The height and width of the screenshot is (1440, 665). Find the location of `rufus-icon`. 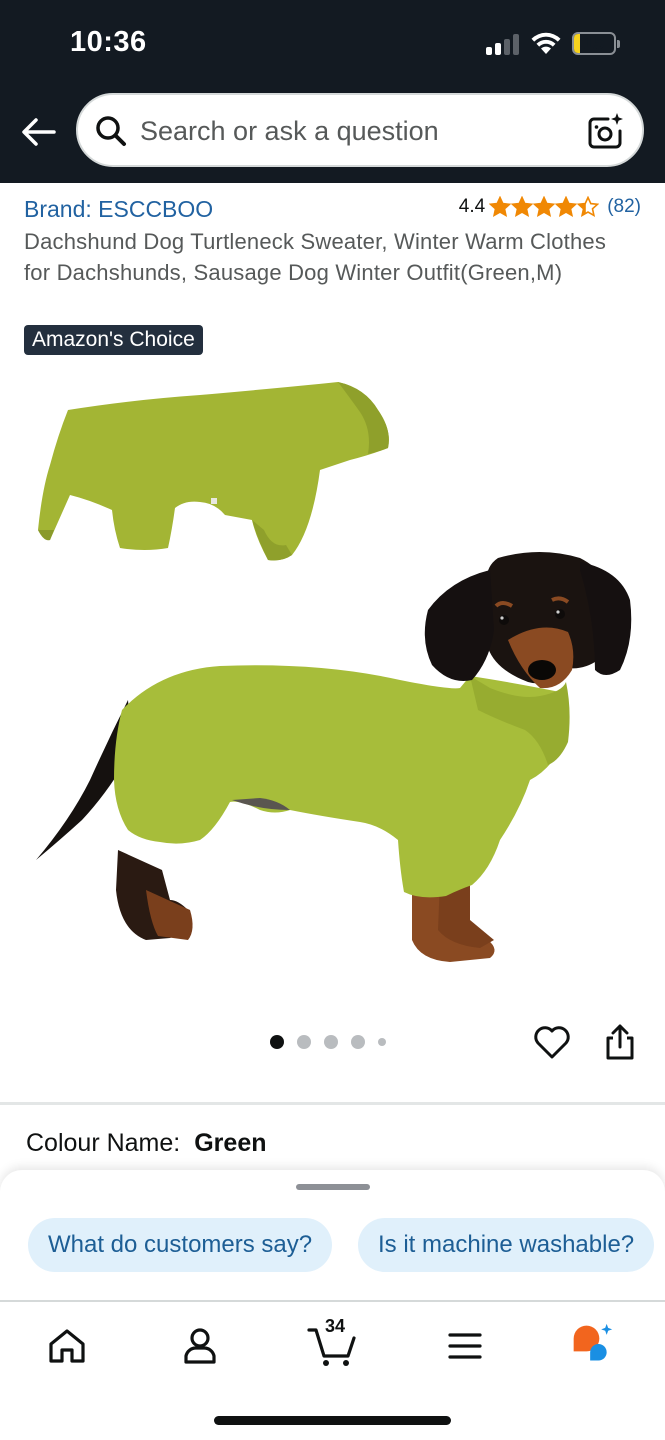

rufus-icon is located at coordinates (592, 1344).